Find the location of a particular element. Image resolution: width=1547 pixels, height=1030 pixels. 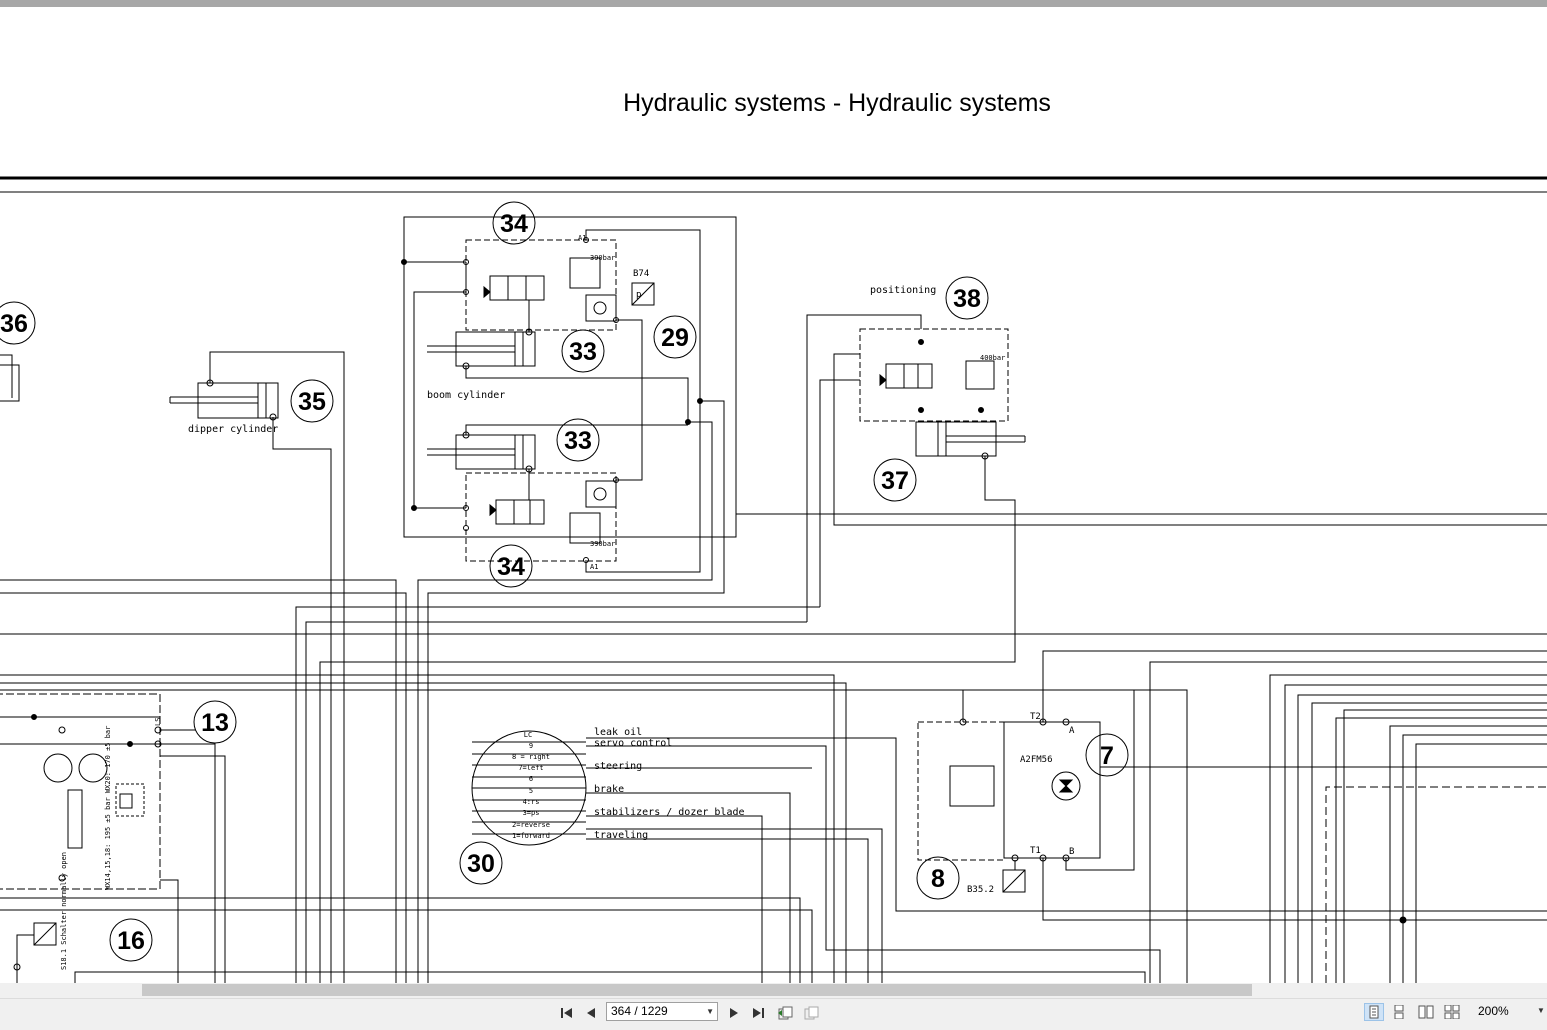

switch-row-index: 9 is located at coordinates (531, 746).